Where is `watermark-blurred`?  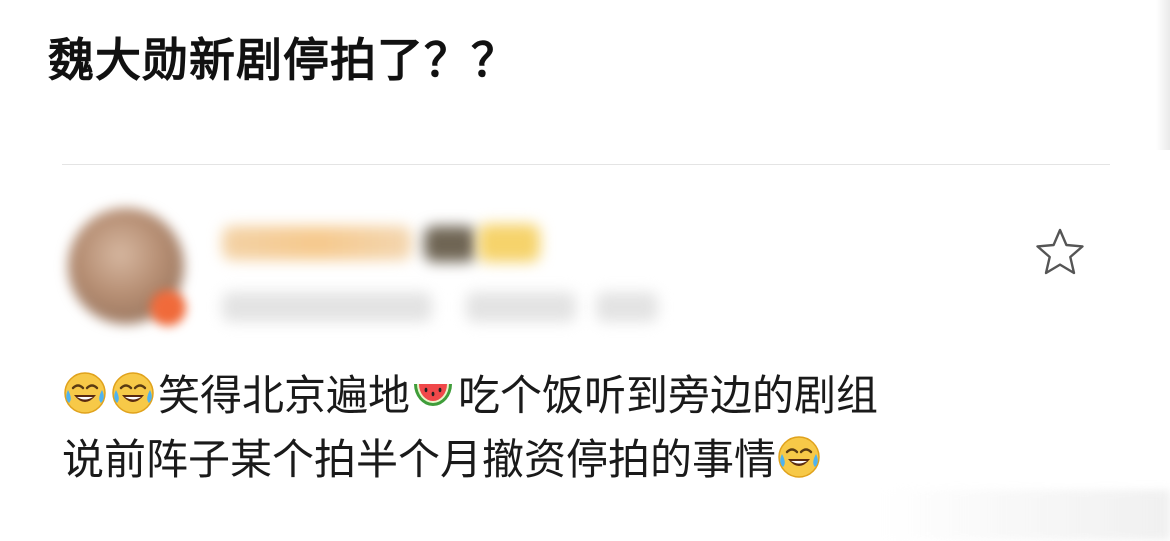 watermark-blurred is located at coordinates (1025, 515).